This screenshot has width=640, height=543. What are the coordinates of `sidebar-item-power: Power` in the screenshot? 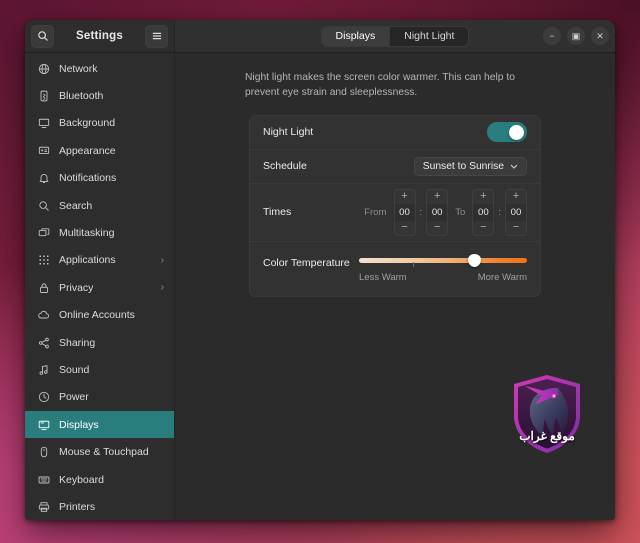 It's located at (99, 397).